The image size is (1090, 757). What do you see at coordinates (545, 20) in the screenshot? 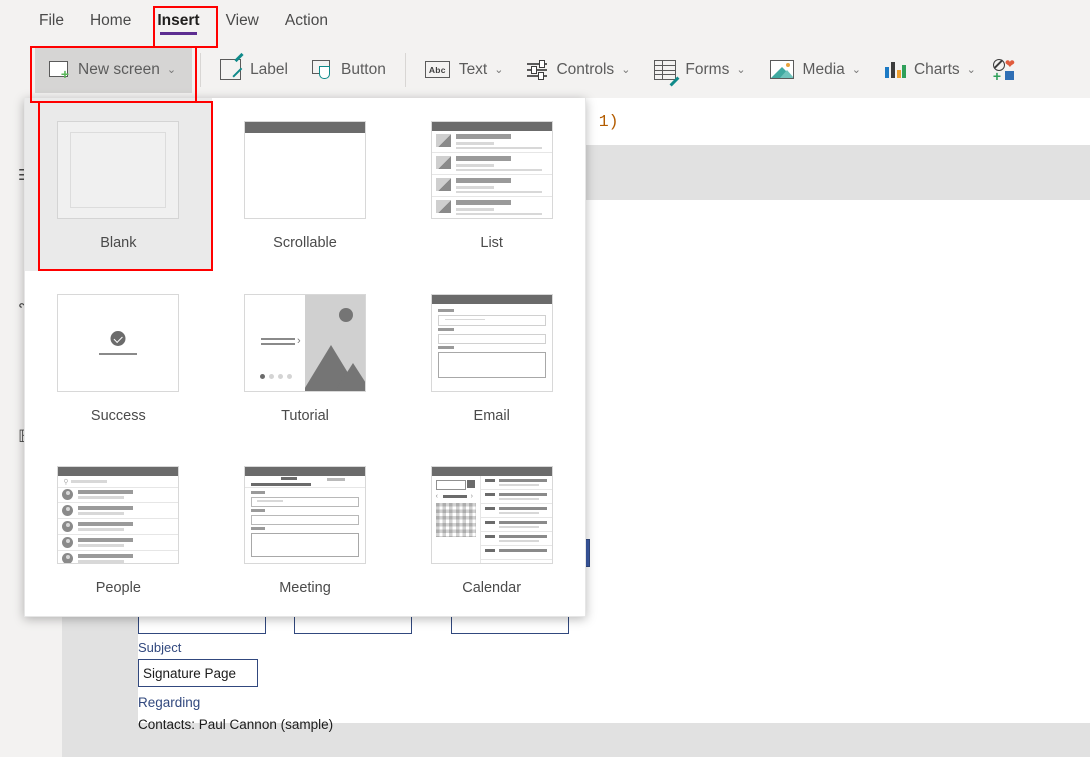
I see `menu-bar: File Home Insert View Action` at bounding box center [545, 20].